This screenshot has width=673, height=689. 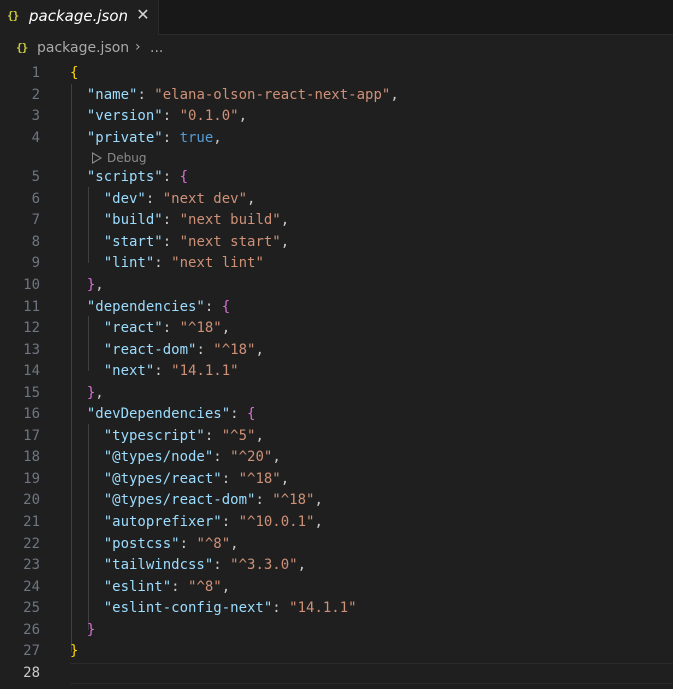 What do you see at coordinates (31, 500) in the screenshot?
I see `line-number: 20` at bounding box center [31, 500].